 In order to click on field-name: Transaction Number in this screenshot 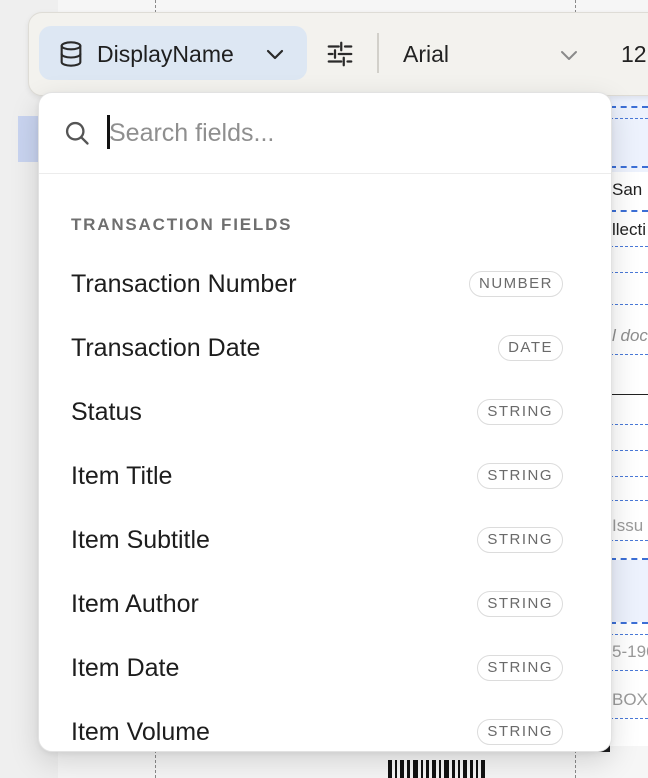, I will do `click(184, 284)`.